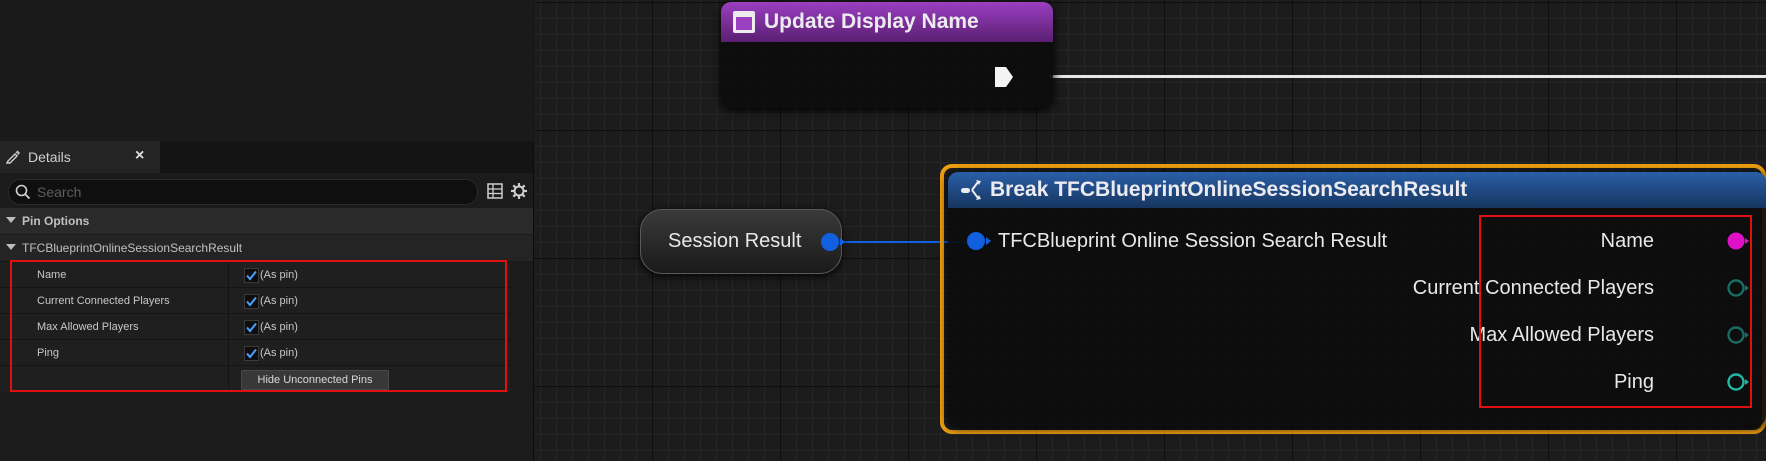 Image resolution: width=1766 pixels, height=461 pixels. I want to click on event-node-update-display-name: Update Display Name, so click(887, 55).